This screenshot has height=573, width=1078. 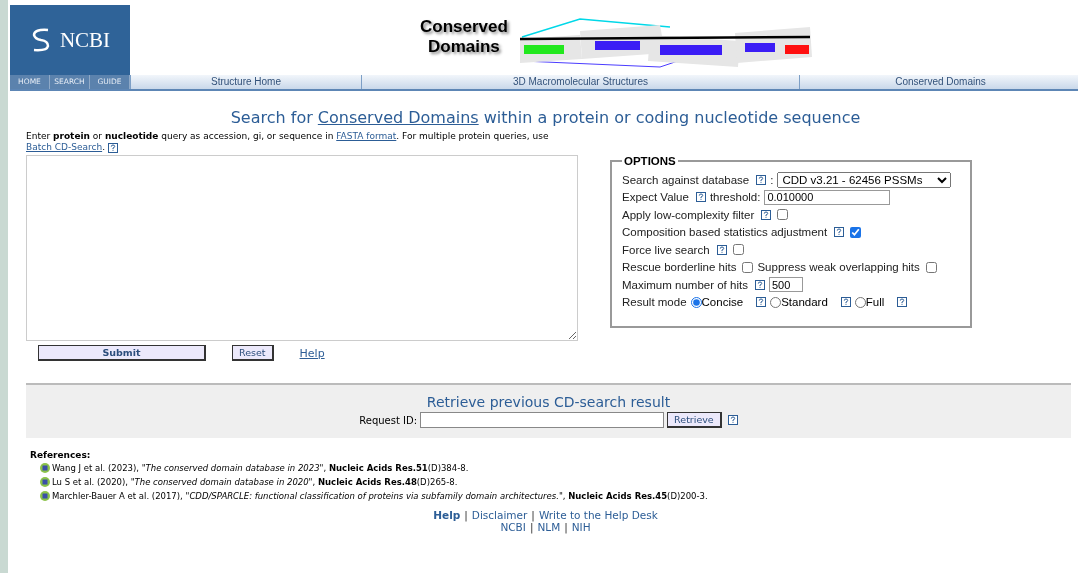 I want to click on help-link: Help, so click(x=312, y=353).